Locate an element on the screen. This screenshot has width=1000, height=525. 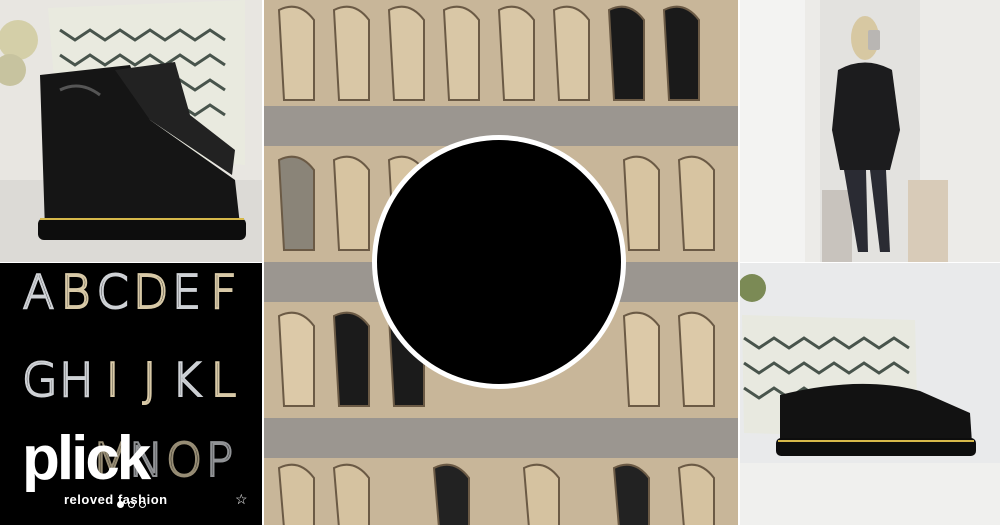
loafers-photo-image is located at coordinates (870, 394).